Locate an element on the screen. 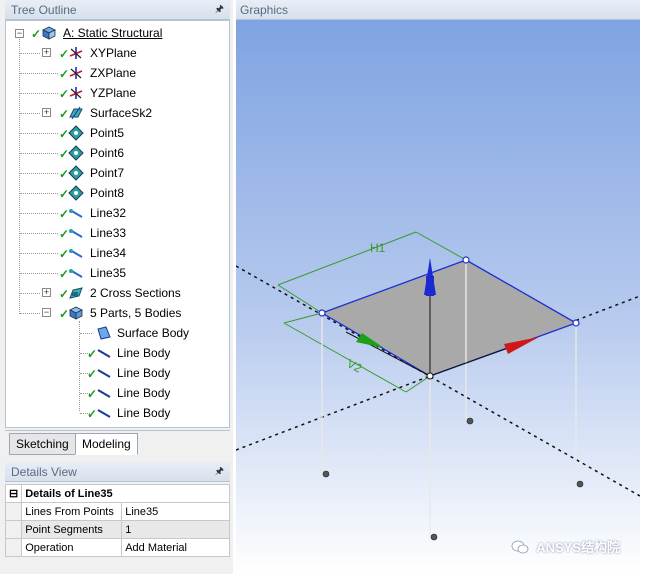 This screenshot has height=574, width=648. tree-item-surface-body: Surface Body is located at coordinates (116, 333).